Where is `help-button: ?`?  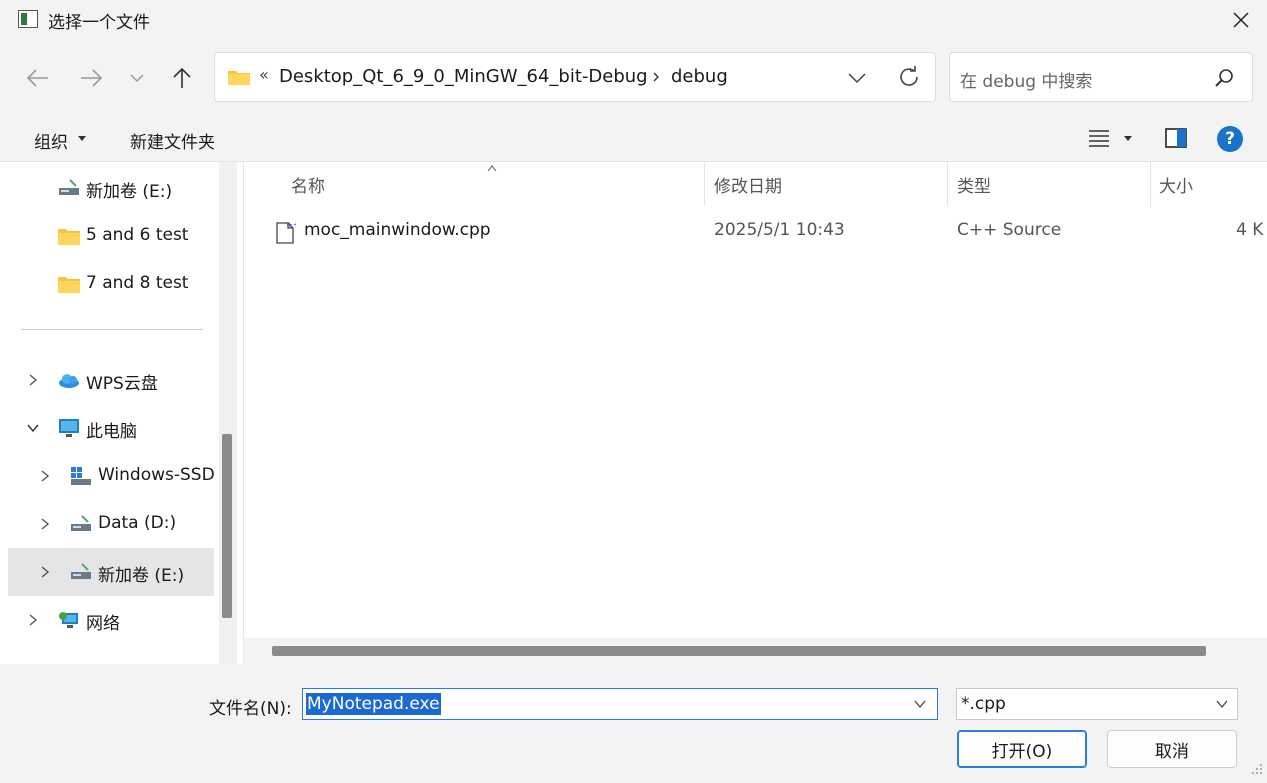
help-button: ? is located at coordinates (1230, 139).